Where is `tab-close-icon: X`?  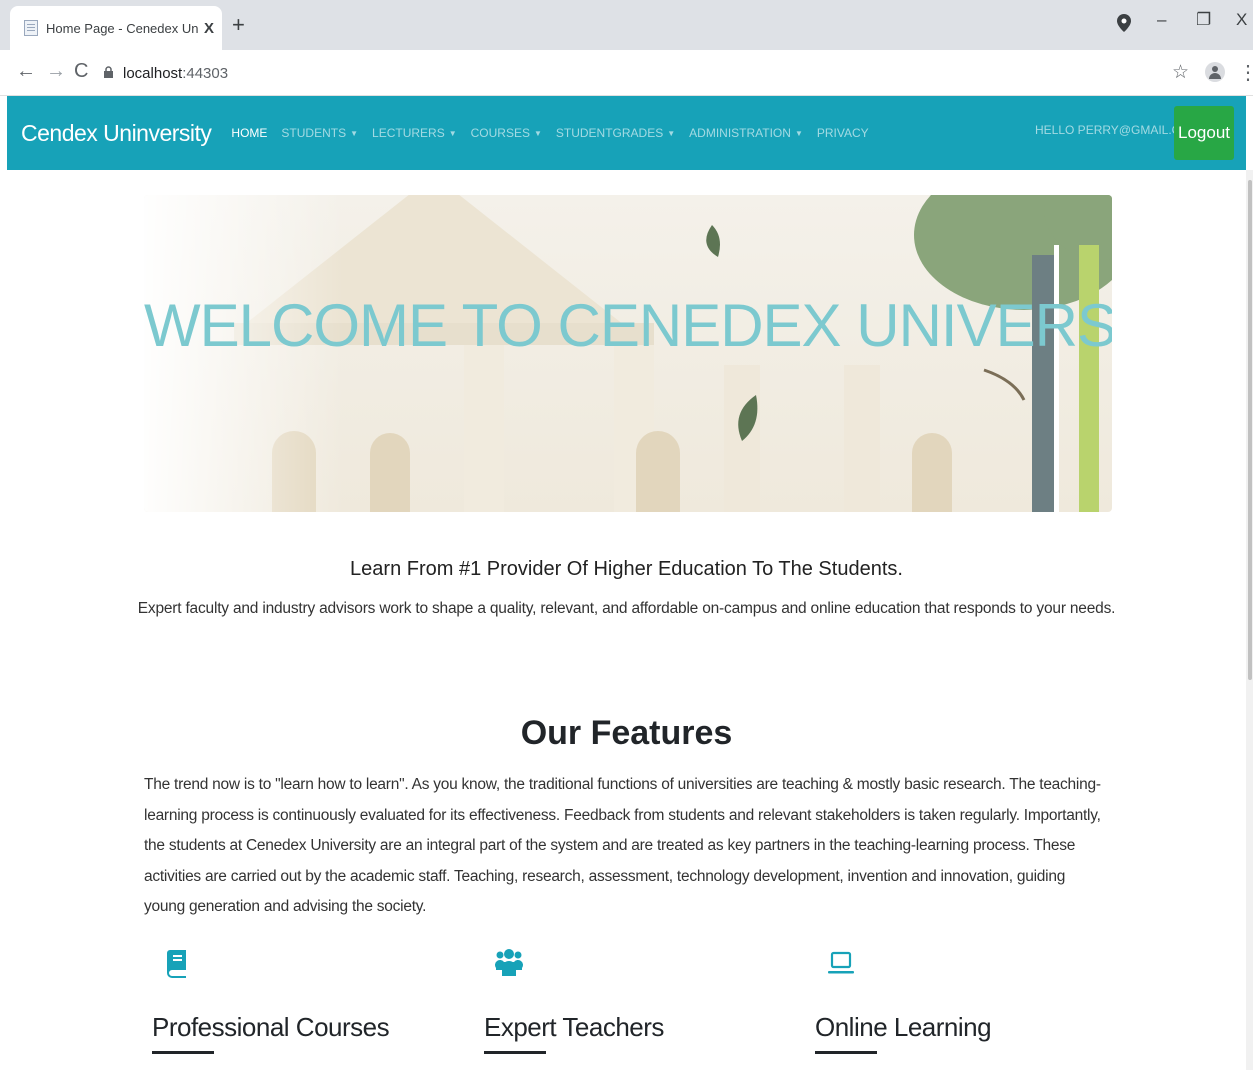 tab-close-icon: X is located at coordinates (209, 28).